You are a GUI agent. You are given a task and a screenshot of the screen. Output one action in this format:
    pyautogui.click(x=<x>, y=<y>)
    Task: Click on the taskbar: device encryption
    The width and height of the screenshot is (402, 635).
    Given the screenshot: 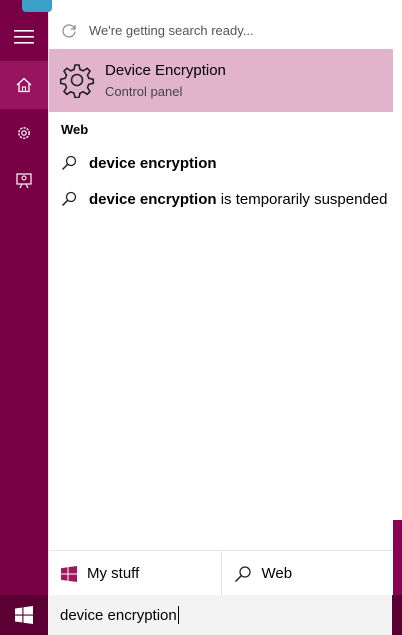 What is the action you would take?
    pyautogui.click(x=201, y=615)
    